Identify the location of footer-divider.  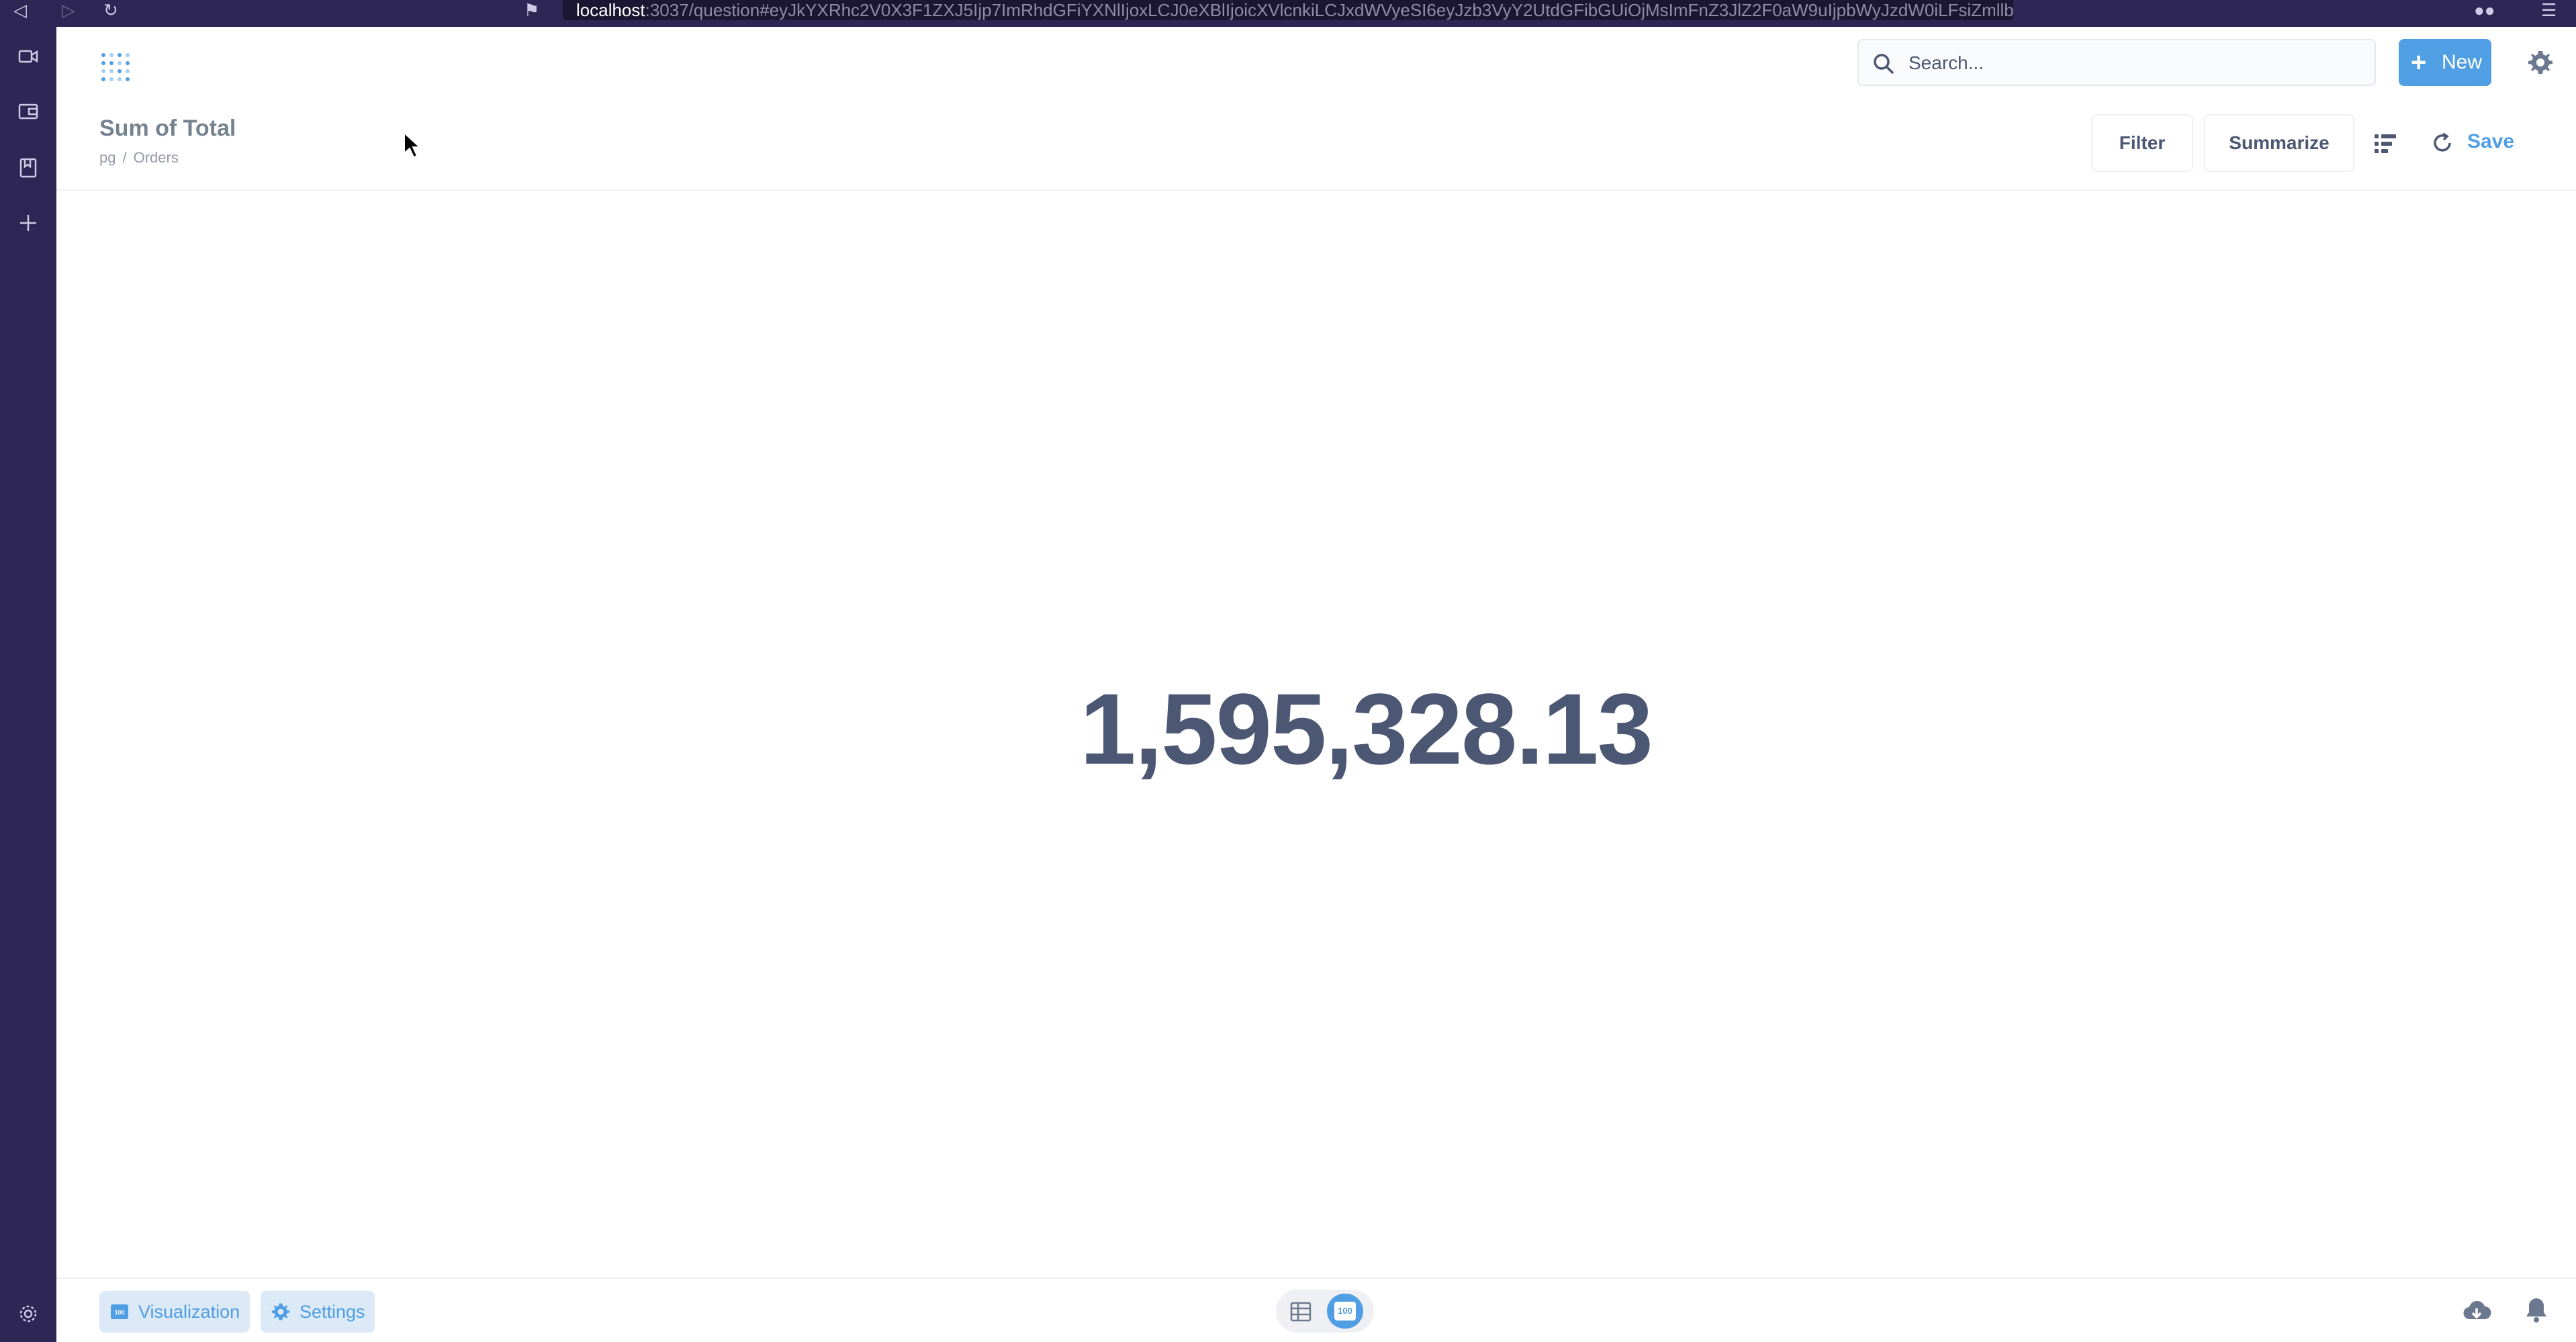
(1316, 1278).